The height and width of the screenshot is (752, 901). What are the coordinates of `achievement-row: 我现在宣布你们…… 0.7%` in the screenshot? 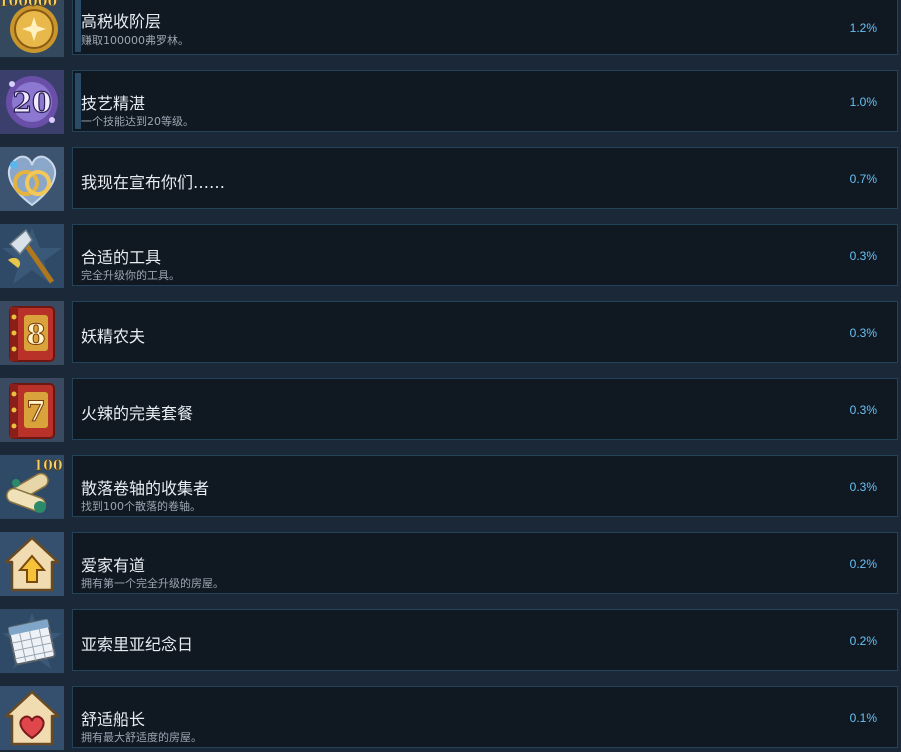 It's located at (450, 179).